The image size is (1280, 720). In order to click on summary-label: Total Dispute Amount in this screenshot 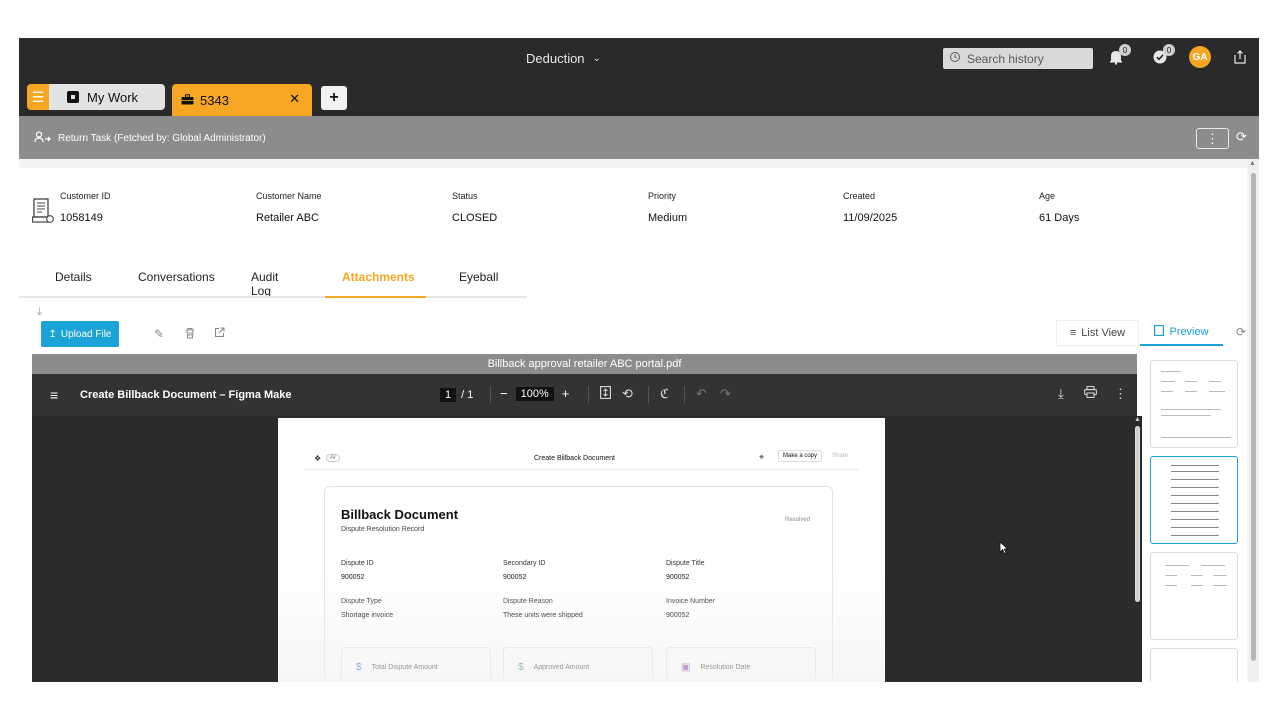, I will do `click(404, 667)`.